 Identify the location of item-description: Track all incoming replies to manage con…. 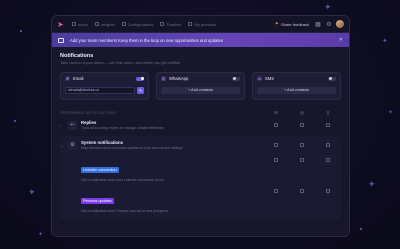
(122, 128).